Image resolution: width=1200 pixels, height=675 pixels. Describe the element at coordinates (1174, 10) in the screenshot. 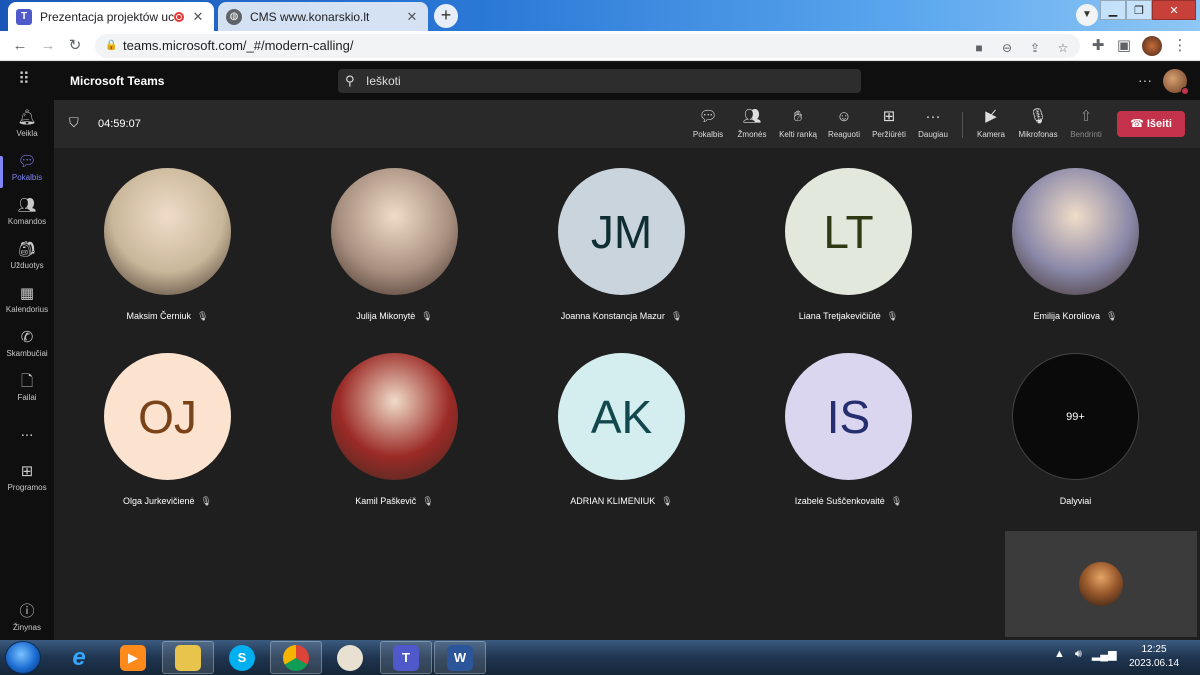

I see `close-window-button: ✕` at that location.